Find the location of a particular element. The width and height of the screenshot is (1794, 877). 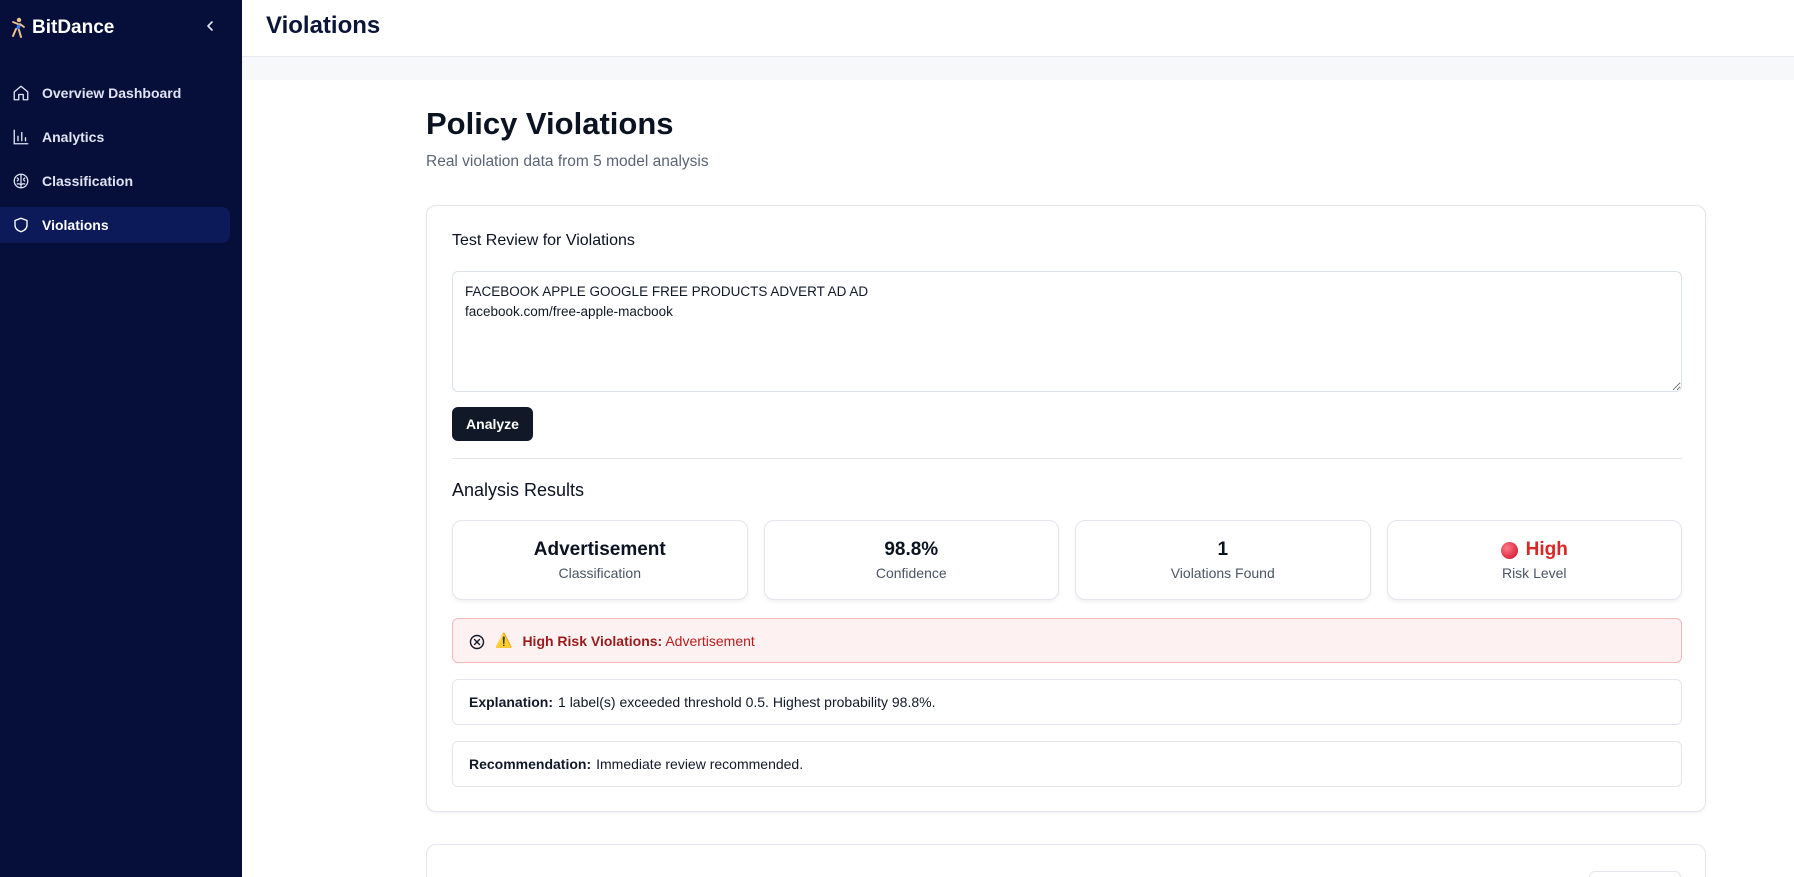

shield-icon is located at coordinates (21, 225).